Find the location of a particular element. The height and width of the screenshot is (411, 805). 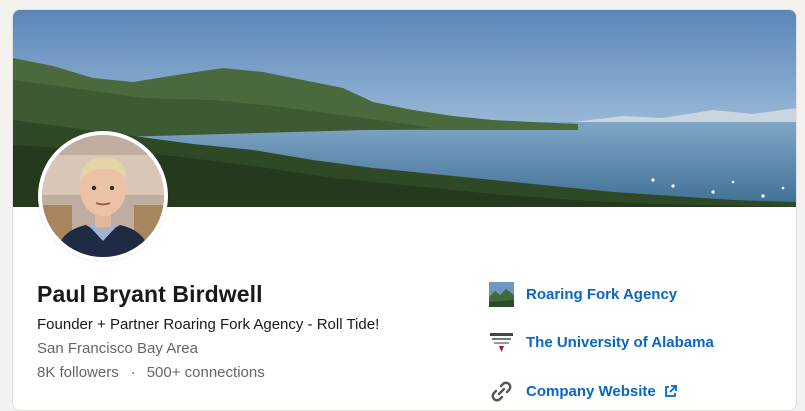

profile-name: Paul Bryant Birdwell is located at coordinates (150, 294).